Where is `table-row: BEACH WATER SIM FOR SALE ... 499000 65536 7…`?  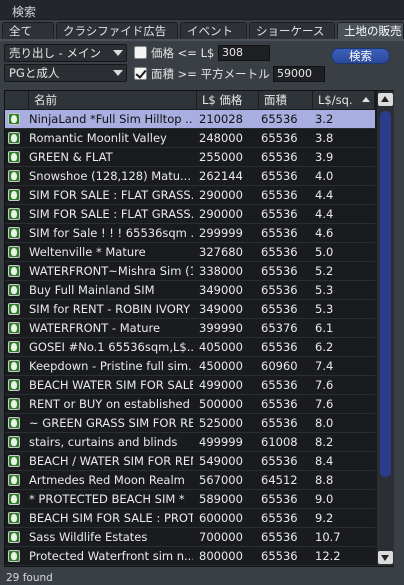
table-row: BEACH WATER SIM FOR SALE ... 499000 65536 7… is located at coordinates (190, 385).